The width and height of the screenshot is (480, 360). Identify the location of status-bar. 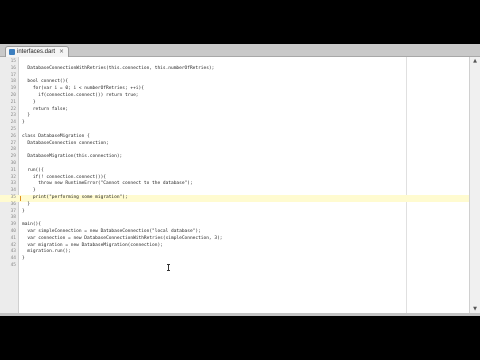
(240, 314).